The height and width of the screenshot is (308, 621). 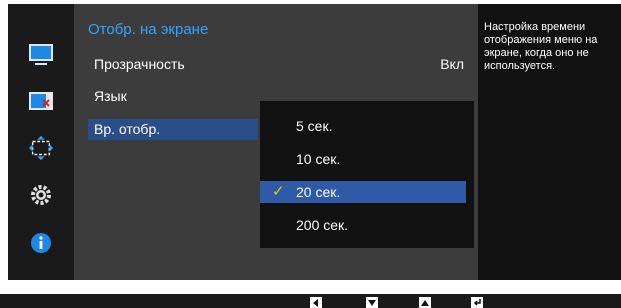 I want to click on menu-item-label: Вр. отобр., so click(x=127, y=129).